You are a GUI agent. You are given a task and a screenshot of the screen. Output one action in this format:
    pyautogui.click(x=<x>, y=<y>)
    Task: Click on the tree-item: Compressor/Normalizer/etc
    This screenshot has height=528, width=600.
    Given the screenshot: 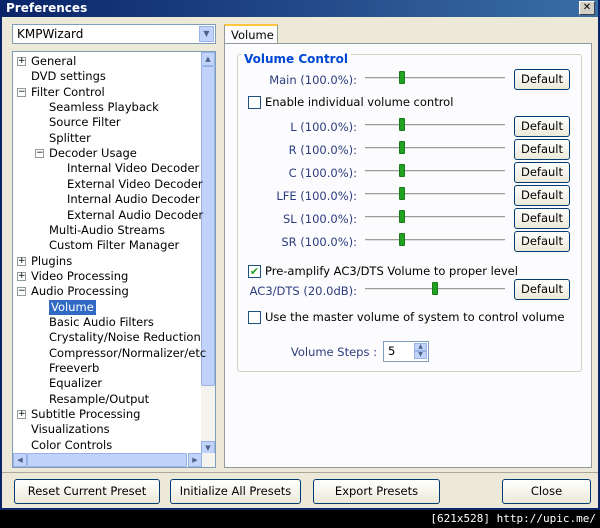 What is the action you would take?
    pyautogui.click(x=127, y=353)
    